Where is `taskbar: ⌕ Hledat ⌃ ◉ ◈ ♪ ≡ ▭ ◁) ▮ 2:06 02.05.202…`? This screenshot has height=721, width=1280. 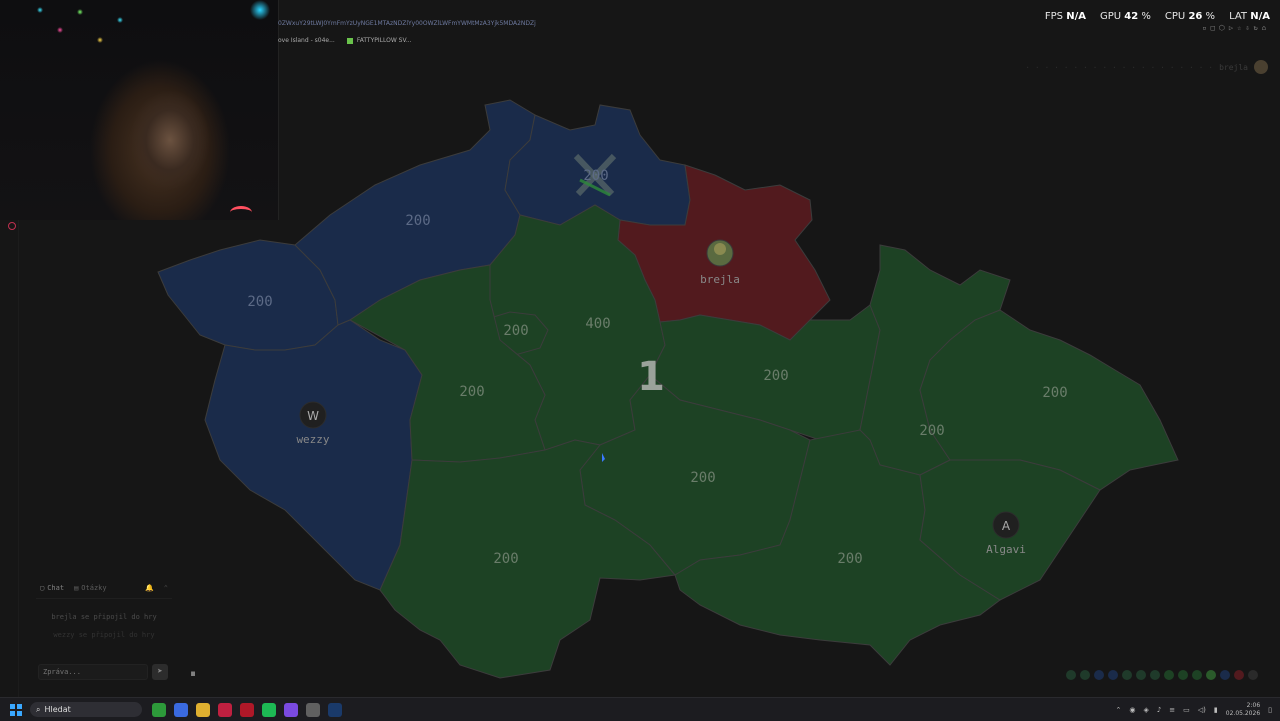 taskbar: ⌕ Hledat ⌃ ◉ ◈ ♪ ≡ ▭ ◁) ▮ 2:06 02.05.202… is located at coordinates (640, 709).